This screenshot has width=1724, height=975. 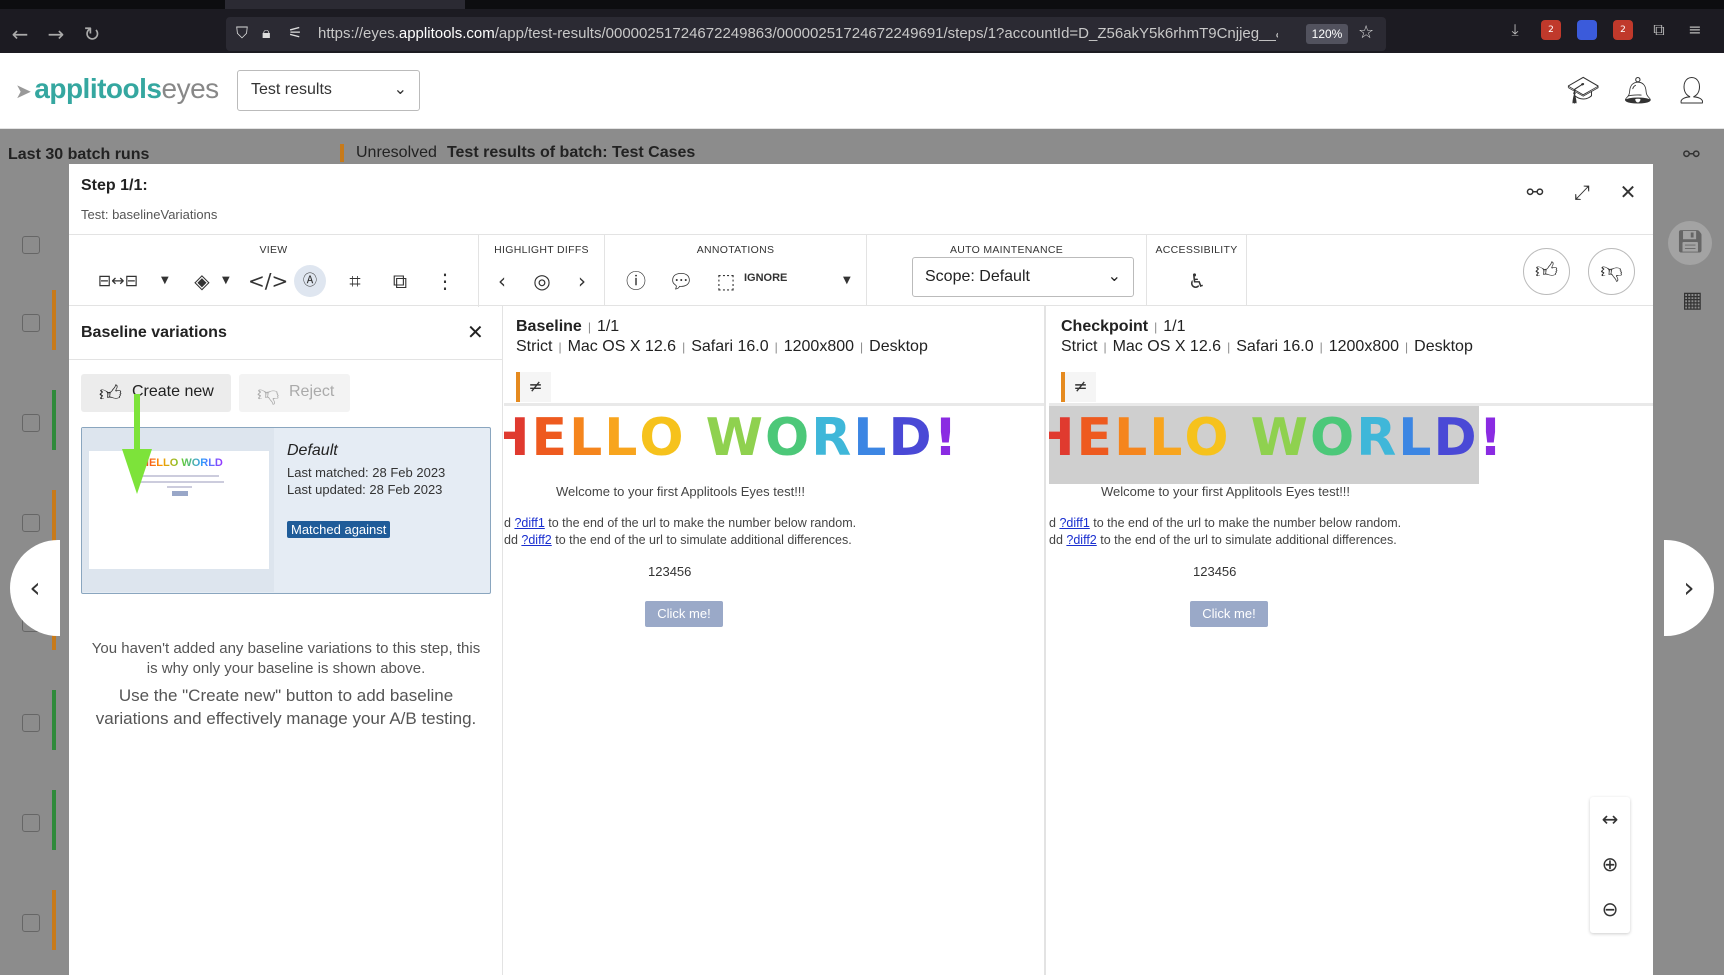 What do you see at coordinates (568, 326) in the screenshot?
I see `baseline-title: Baseline | 1/1` at bounding box center [568, 326].